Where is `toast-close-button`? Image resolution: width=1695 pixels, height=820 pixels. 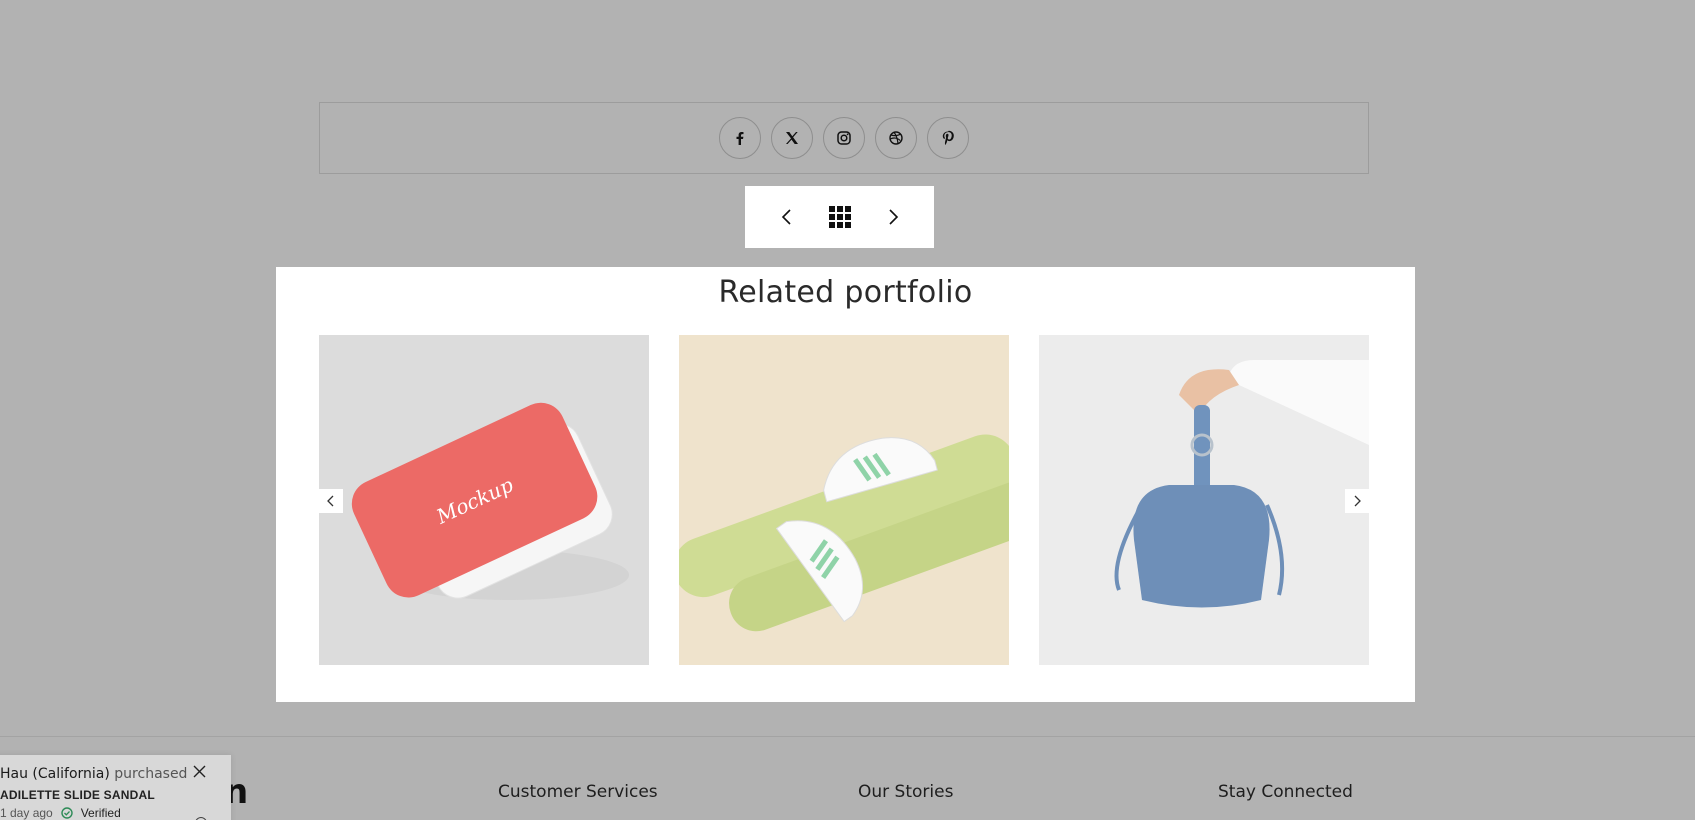 toast-close-button is located at coordinates (199, 773).